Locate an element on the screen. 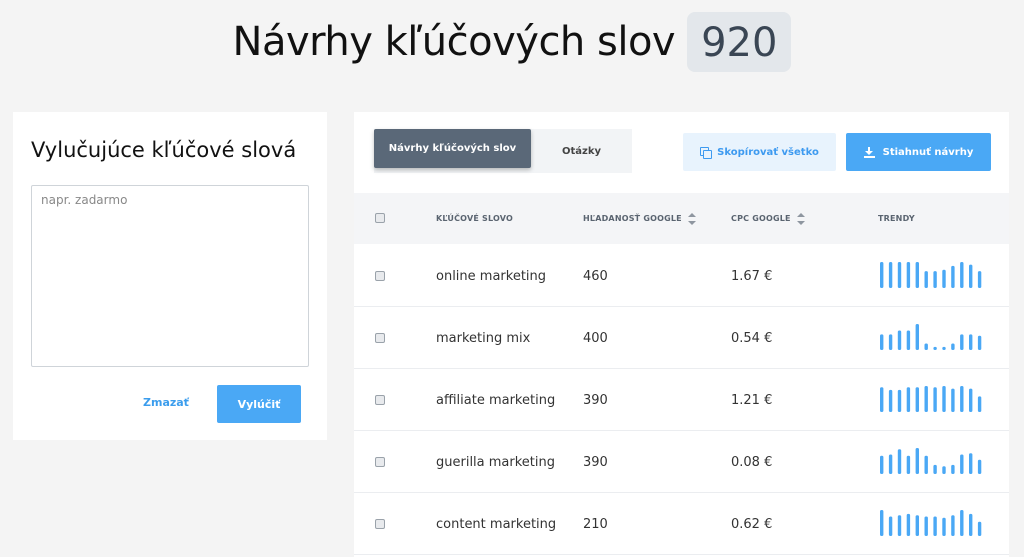  cpc-cell: 1.21 € is located at coordinates (752, 400).